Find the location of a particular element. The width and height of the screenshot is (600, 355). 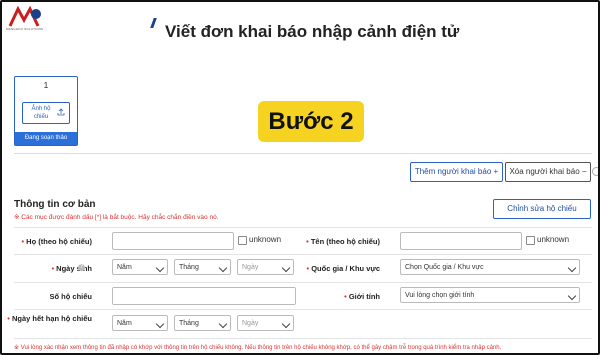

page-title: Viết đơn khai báo nhập cảnh điện tử is located at coordinates (312, 31).